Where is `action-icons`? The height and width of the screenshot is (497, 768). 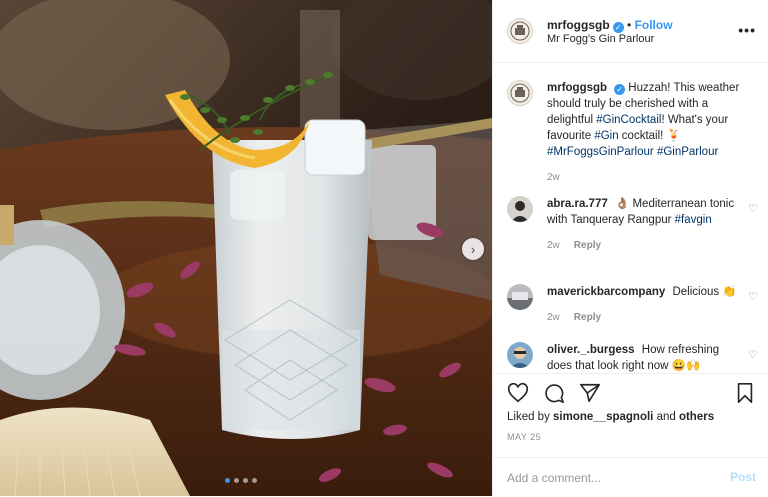 action-icons is located at coordinates (554, 393).